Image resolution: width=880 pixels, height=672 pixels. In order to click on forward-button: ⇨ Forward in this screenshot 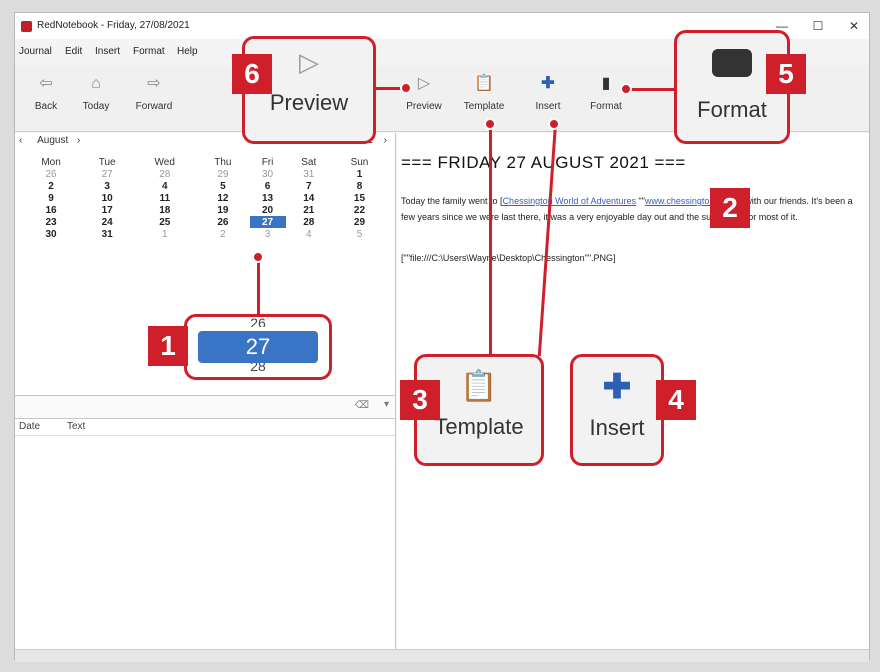, I will do `click(154, 98)`.